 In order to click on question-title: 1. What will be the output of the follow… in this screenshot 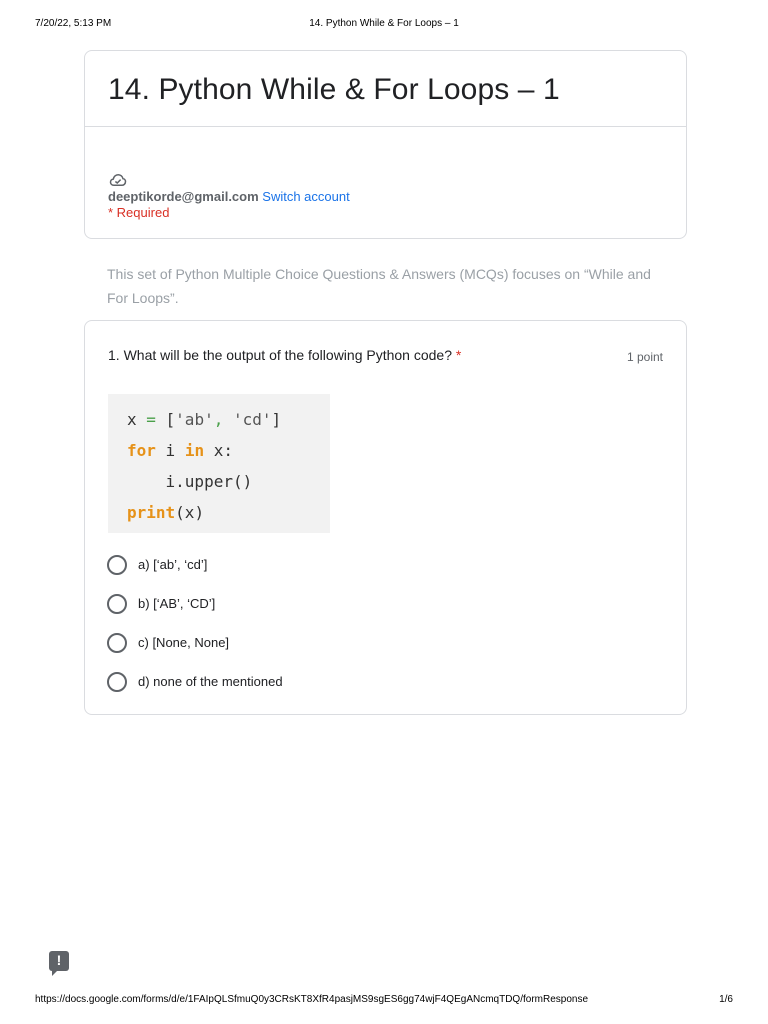, I will do `click(284, 355)`.